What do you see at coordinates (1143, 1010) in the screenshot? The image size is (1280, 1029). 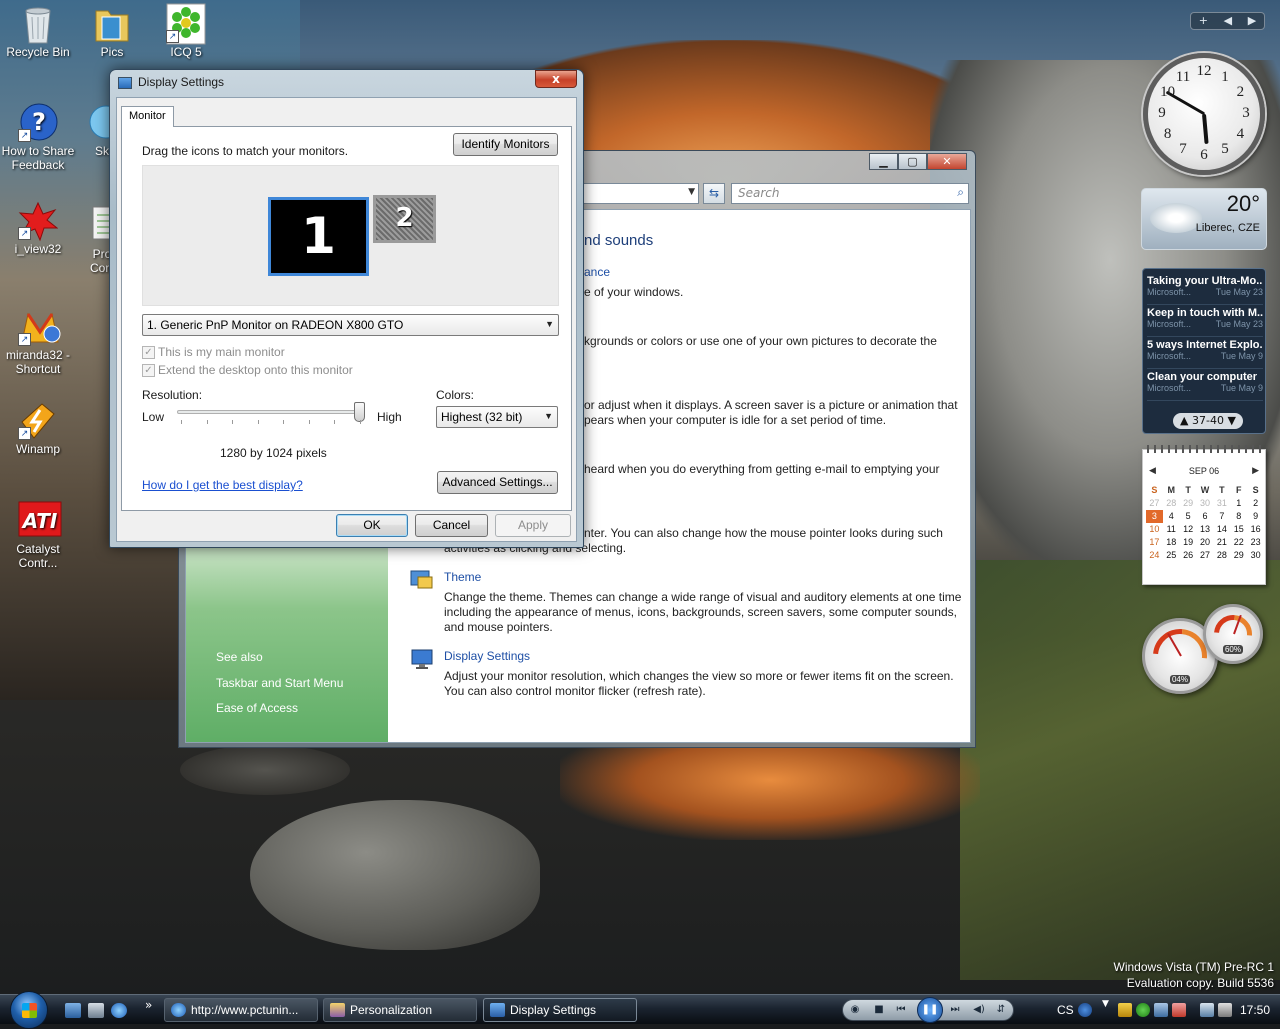 I see `icq-tray-icon` at bounding box center [1143, 1010].